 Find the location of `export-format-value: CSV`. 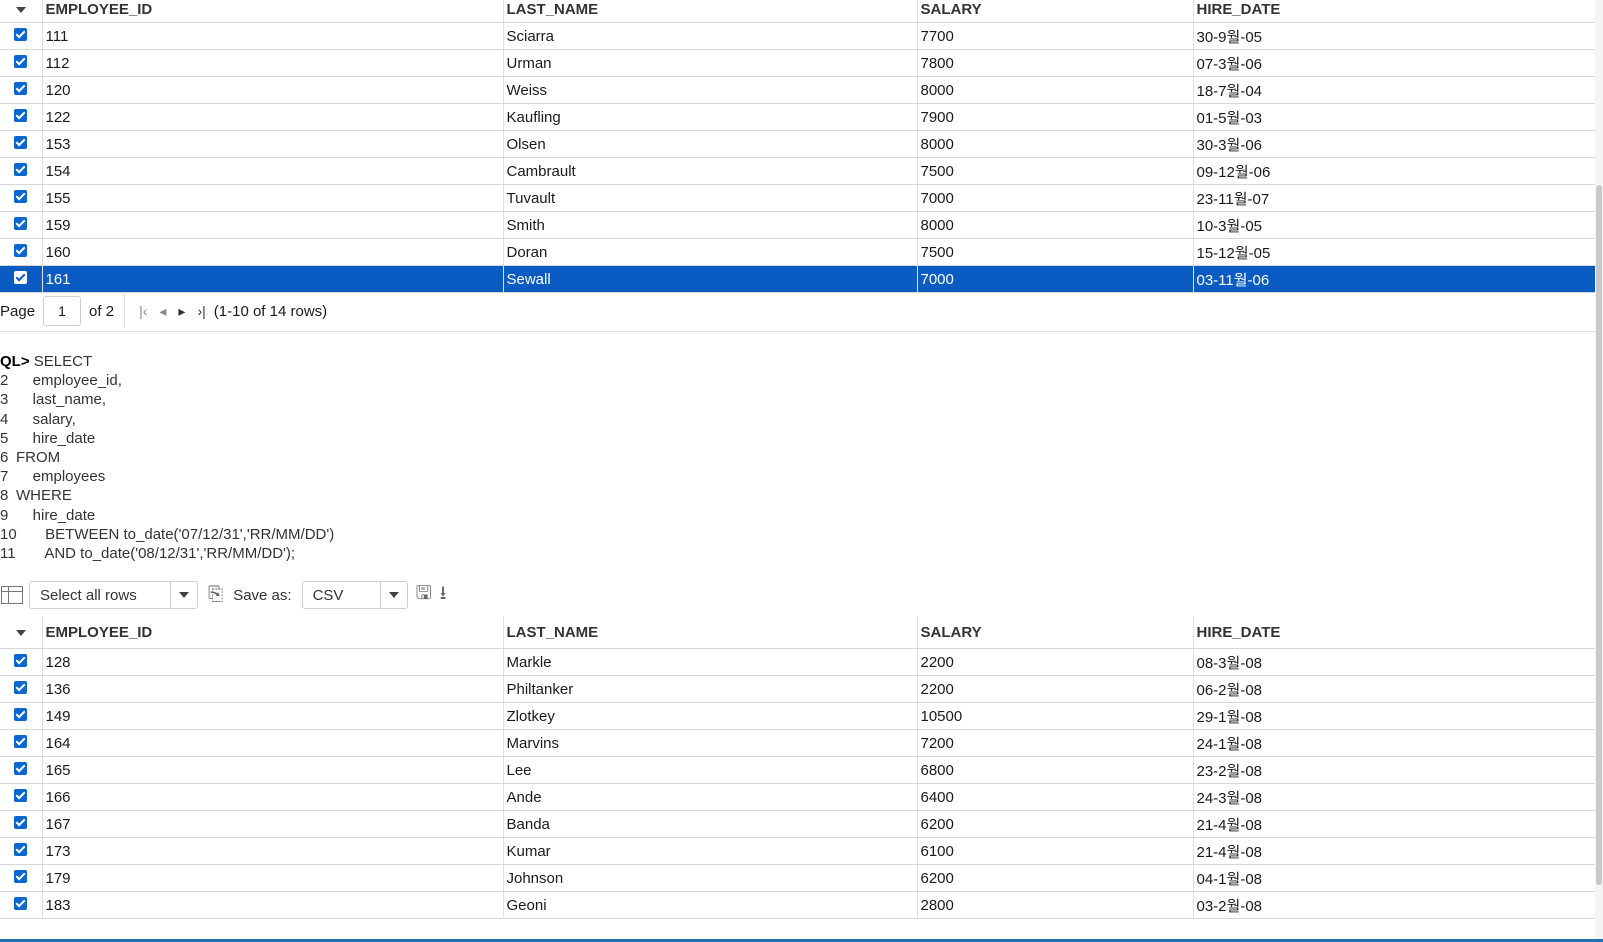

export-format-value: CSV is located at coordinates (328, 595).